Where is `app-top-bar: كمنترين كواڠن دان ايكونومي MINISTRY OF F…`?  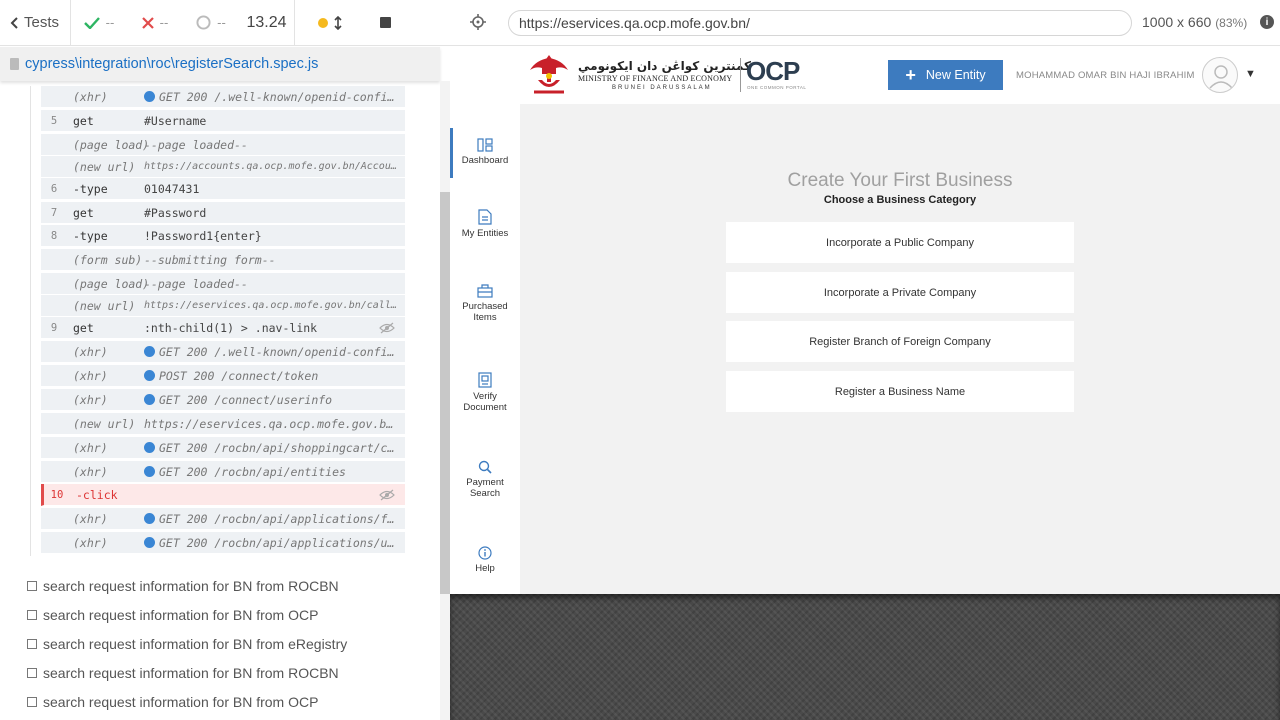 app-top-bar: كمنترين كواڠن دان ايكونومي MINISTRY OF F… is located at coordinates (865, 75).